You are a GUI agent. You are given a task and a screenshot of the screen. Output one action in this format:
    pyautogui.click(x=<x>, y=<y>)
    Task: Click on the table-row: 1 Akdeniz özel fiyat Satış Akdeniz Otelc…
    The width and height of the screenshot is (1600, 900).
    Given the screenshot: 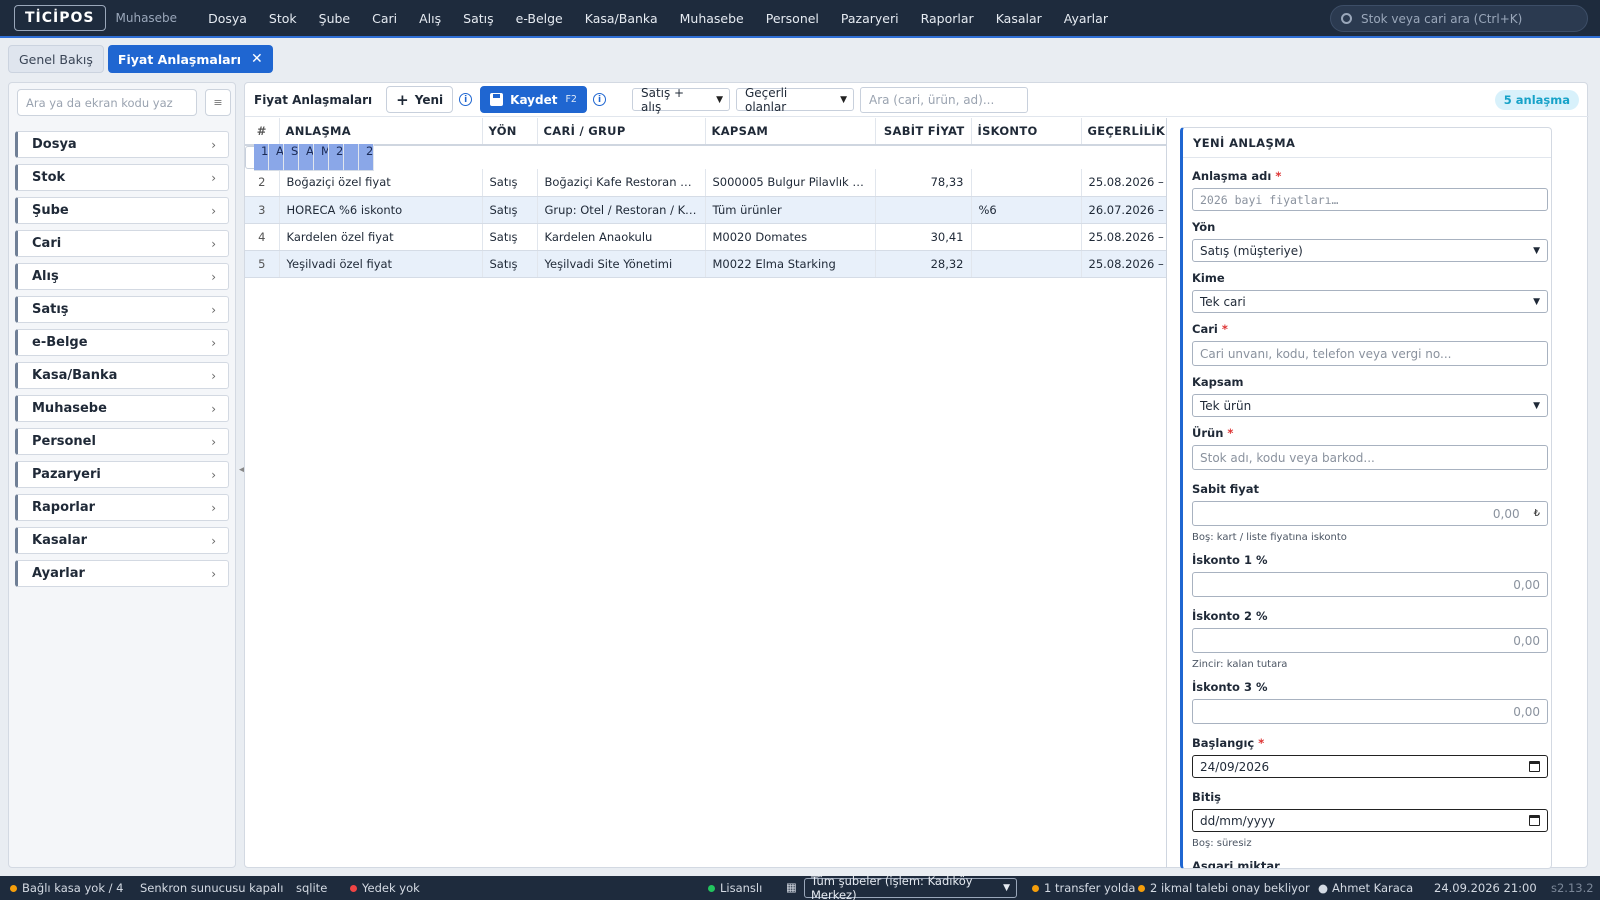 What is the action you would take?
    pyautogui.click(x=309, y=157)
    